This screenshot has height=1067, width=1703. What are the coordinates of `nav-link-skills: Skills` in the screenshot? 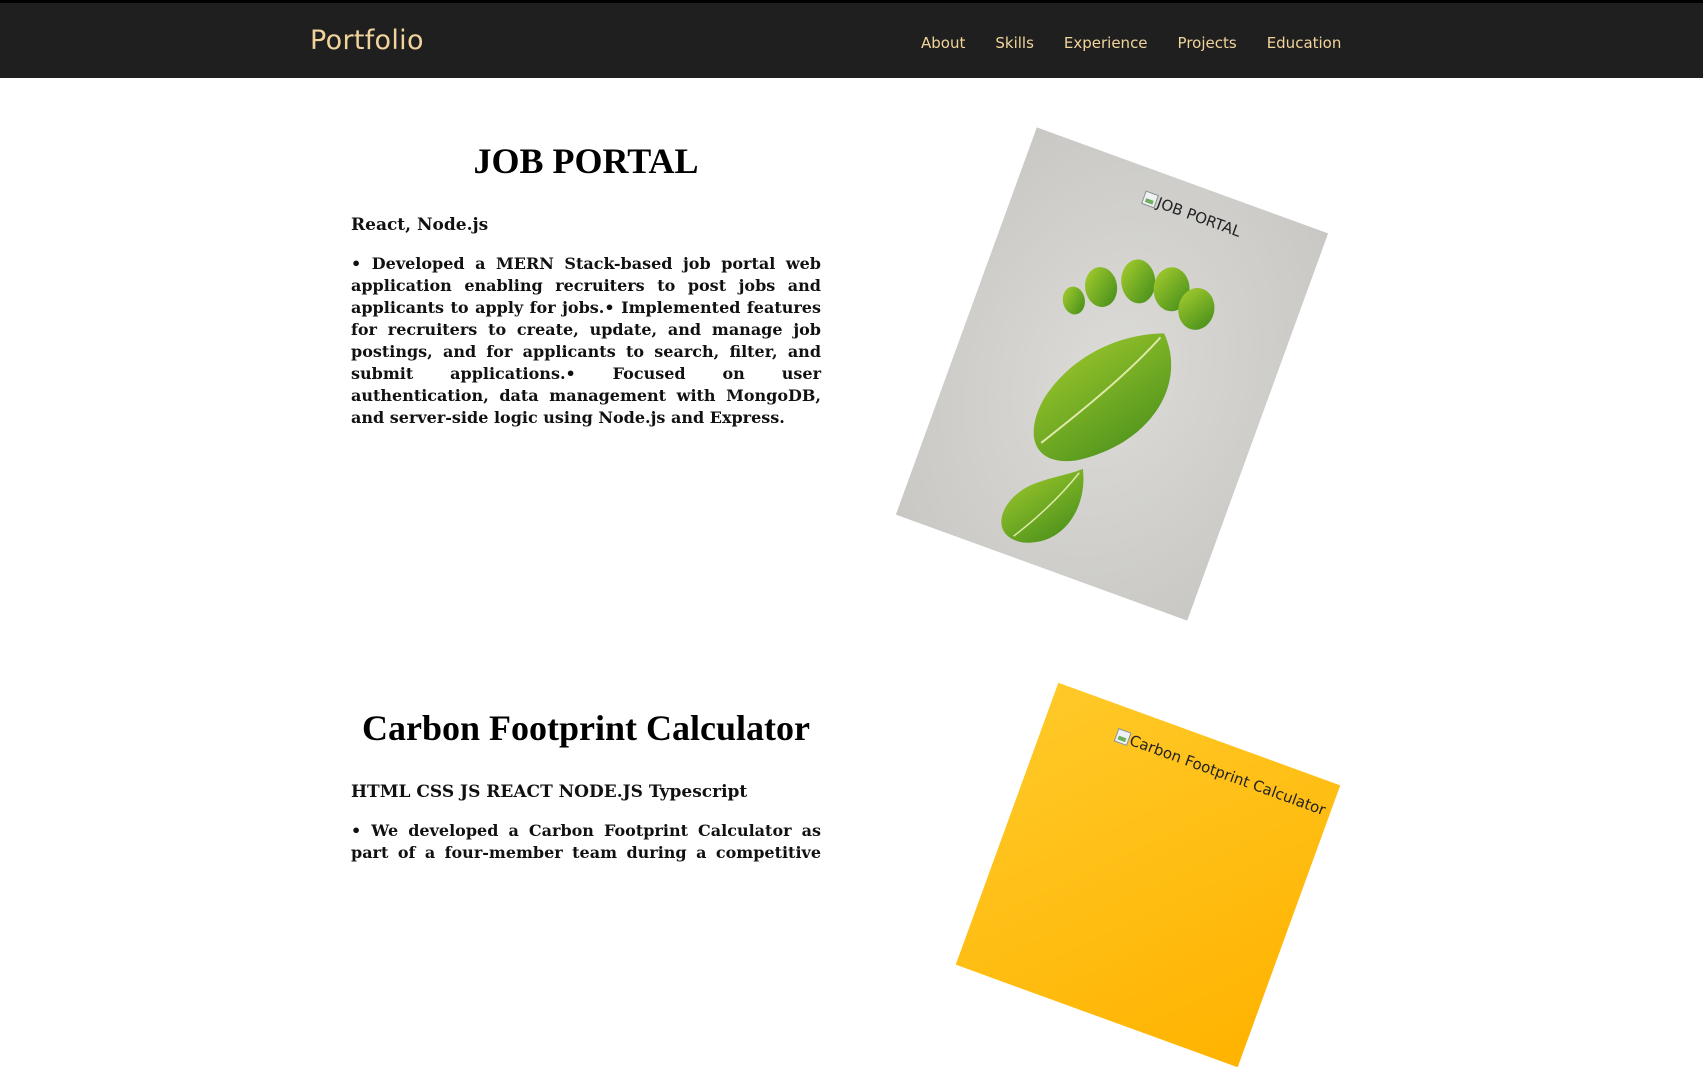 It's located at (1014, 43).